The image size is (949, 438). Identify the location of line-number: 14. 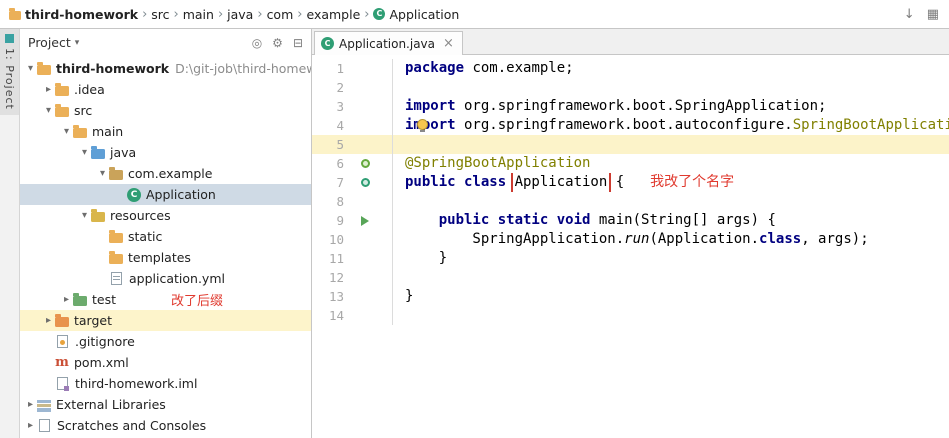
(336, 315).